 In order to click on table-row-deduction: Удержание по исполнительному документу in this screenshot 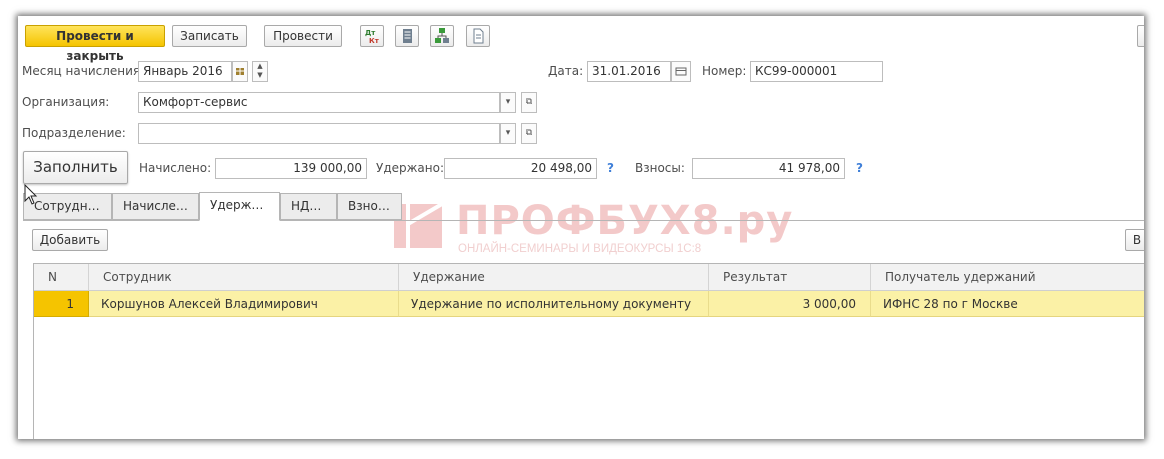, I will do `click(554, 304)`.